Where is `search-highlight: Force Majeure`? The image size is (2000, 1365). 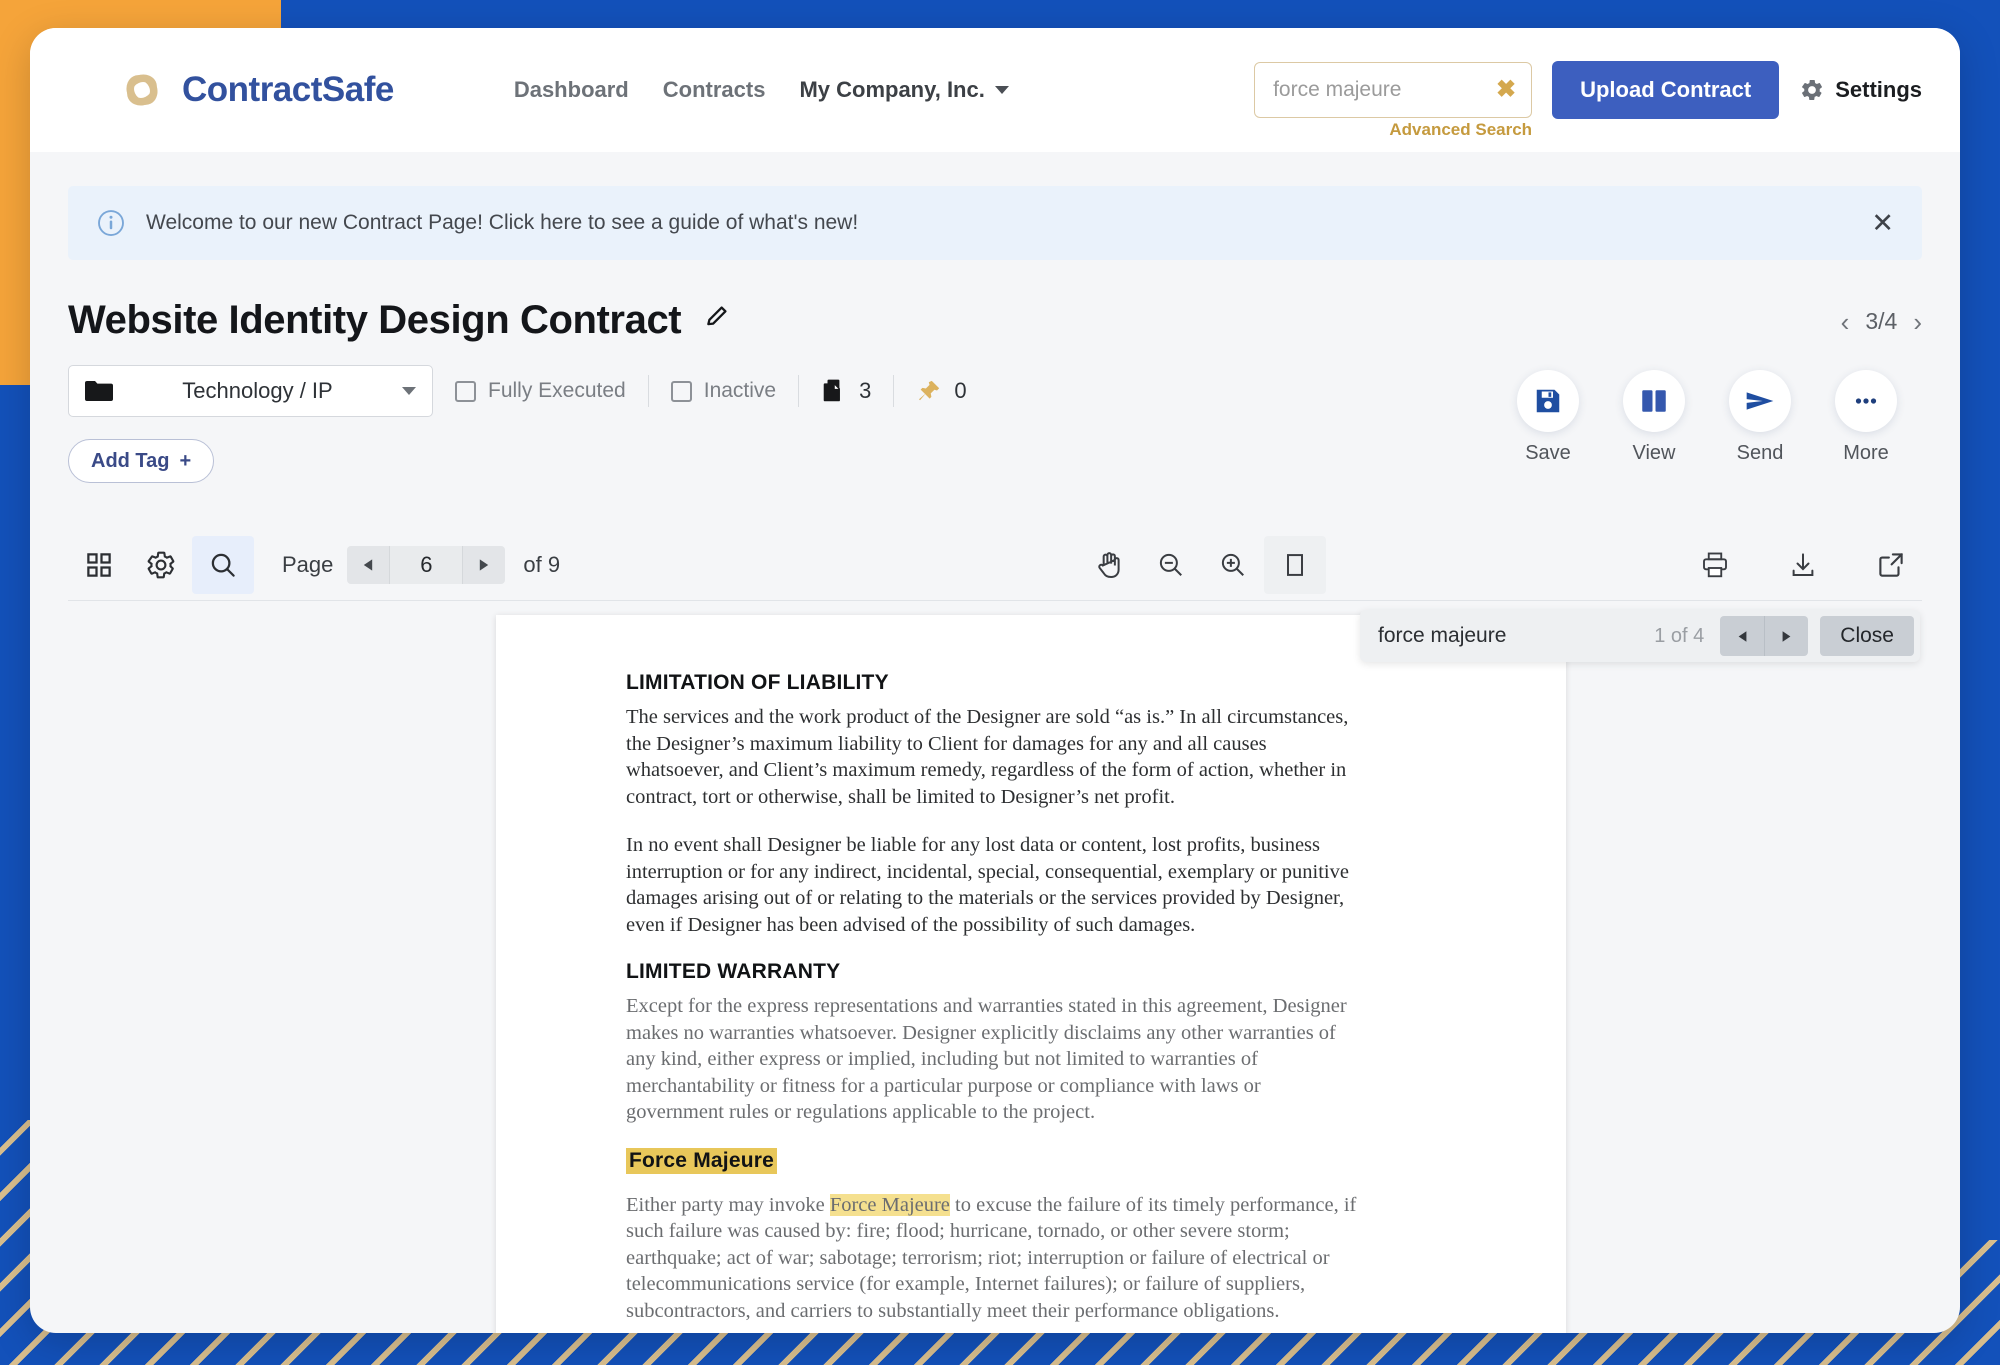 search-highlight: Force Majeure is located at coordinates (889, 1204).